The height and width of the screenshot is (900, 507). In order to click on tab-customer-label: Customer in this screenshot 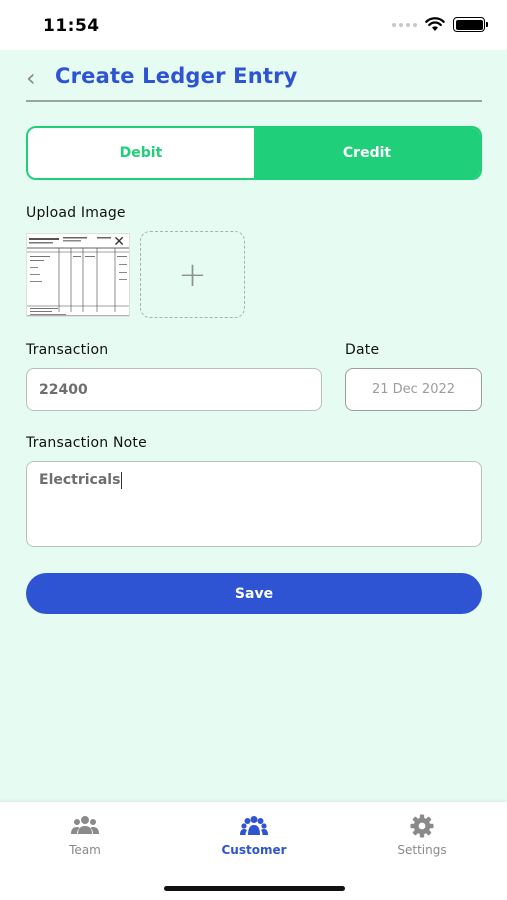, I will do `click(254, 850)`.